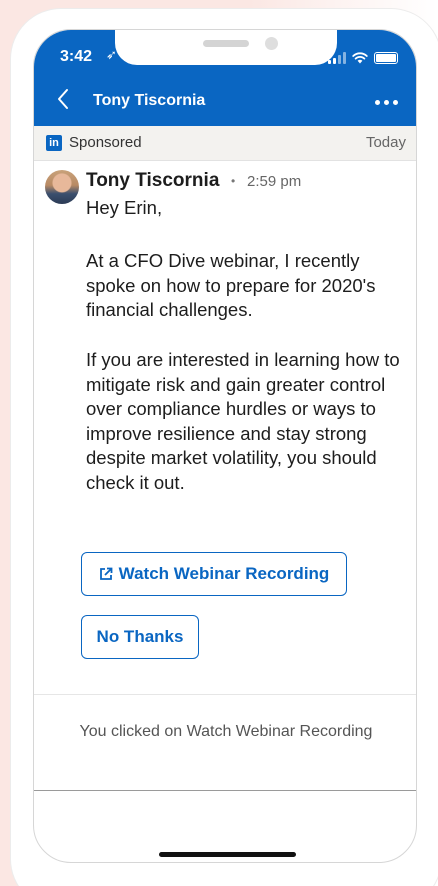 This screenshot has height=886, width=438. I want to click on sponsored-bar: in Sponsored Today, so click(225, 143).